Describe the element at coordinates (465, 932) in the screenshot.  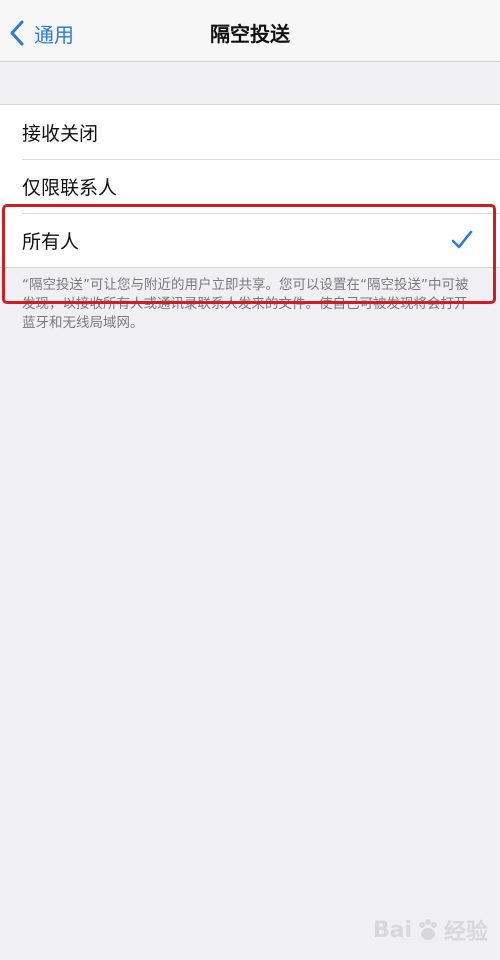
I see `watermark-suffix: 经验` at that location.